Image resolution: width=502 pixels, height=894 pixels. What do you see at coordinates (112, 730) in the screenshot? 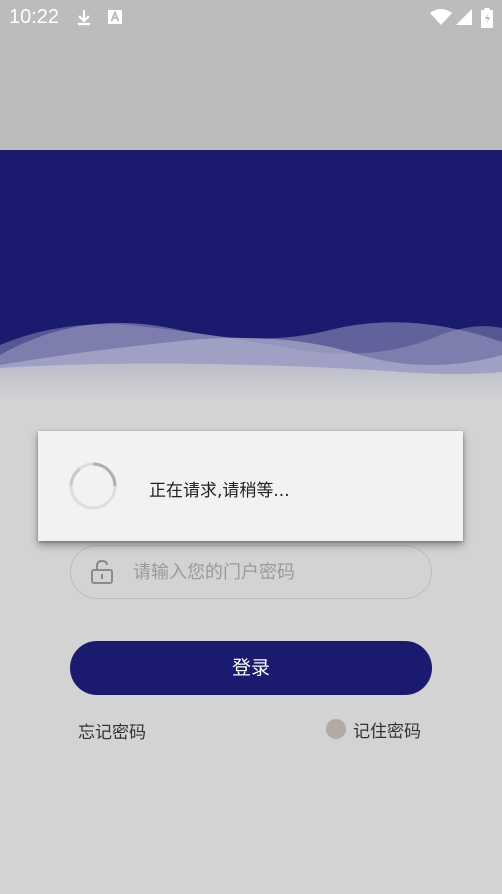
I see `forgot-password-link: 忘记密码` at bounding box center [112, 730].